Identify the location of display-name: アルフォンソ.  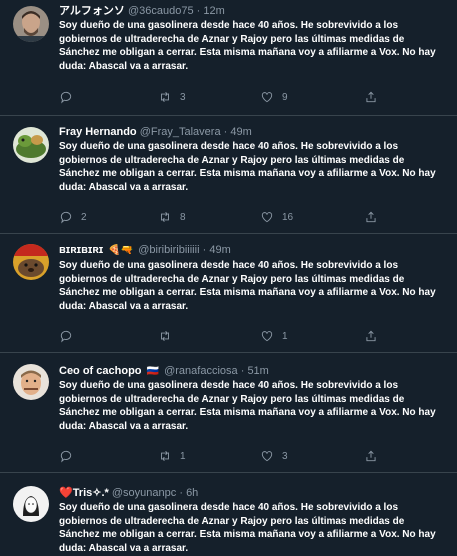
(92, 11).